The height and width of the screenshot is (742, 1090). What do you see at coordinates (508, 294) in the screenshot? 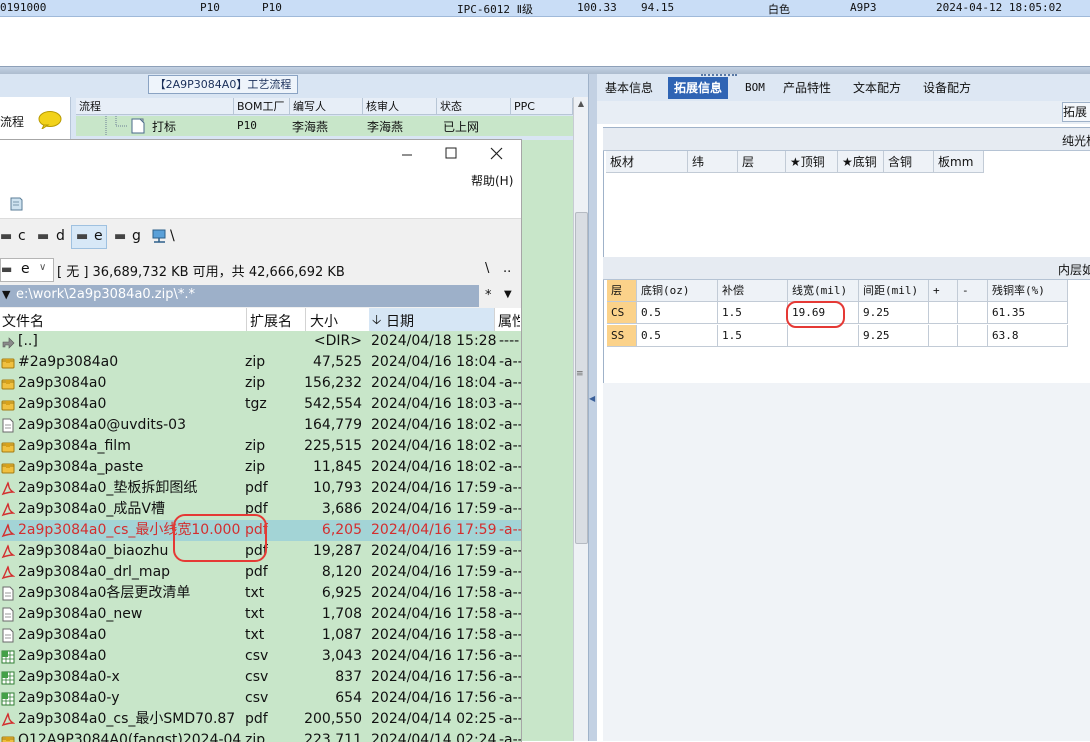
I see `filter-dropdown-icon: ▼` at bounding box center [508, 294].